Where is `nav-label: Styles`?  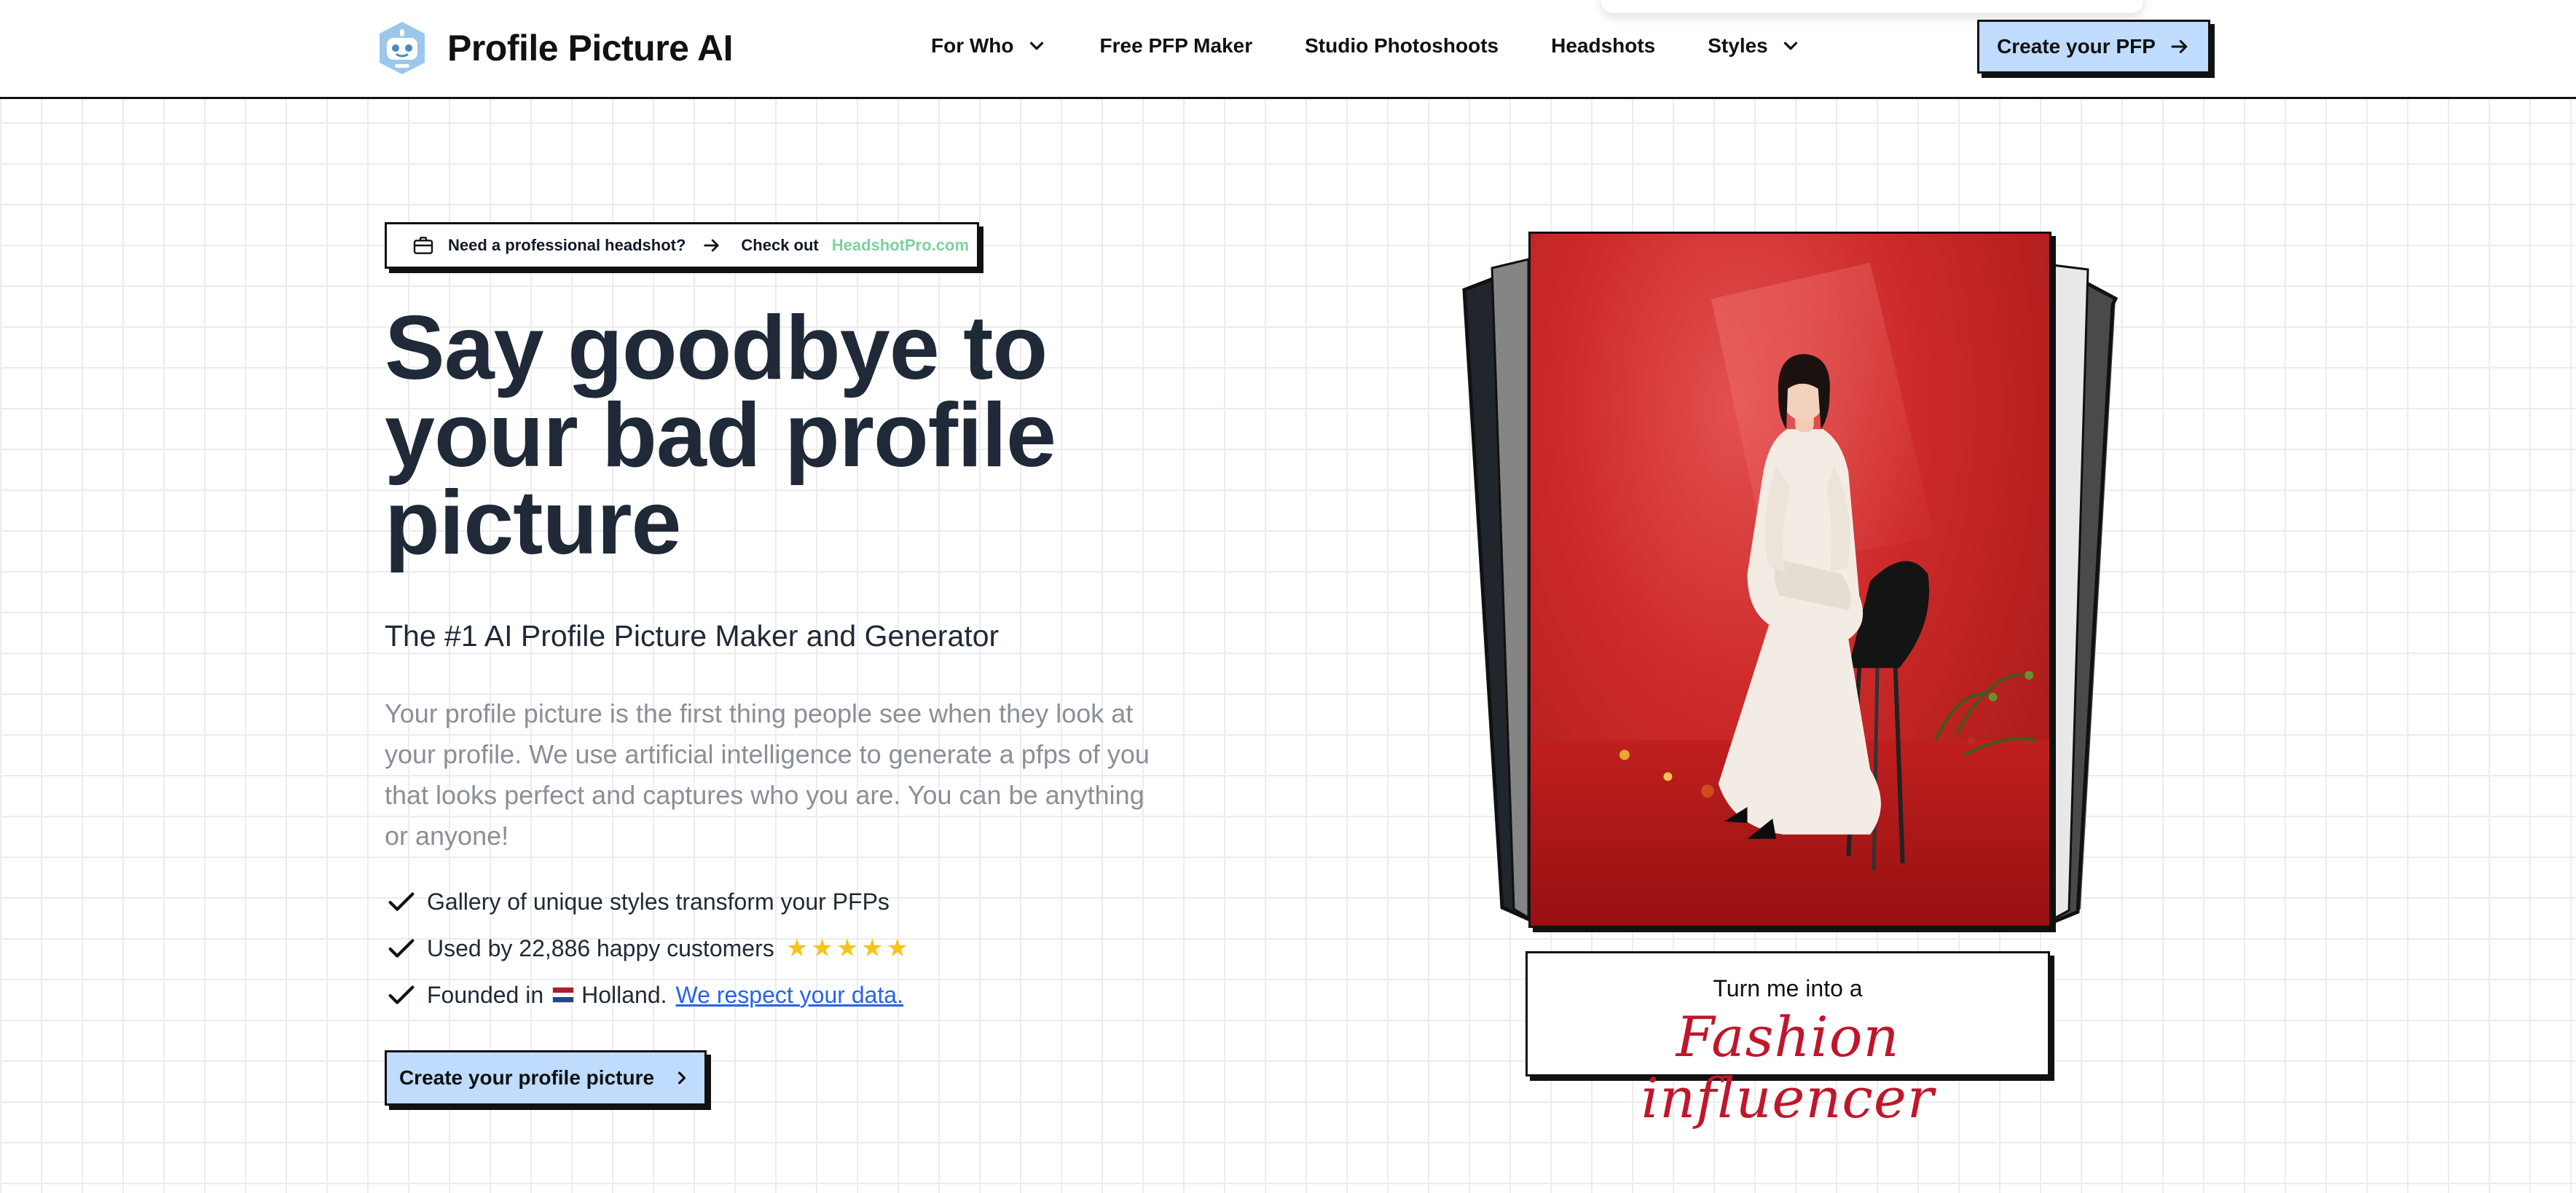
nav-label: Styles is located at coordinates (1738, 45).